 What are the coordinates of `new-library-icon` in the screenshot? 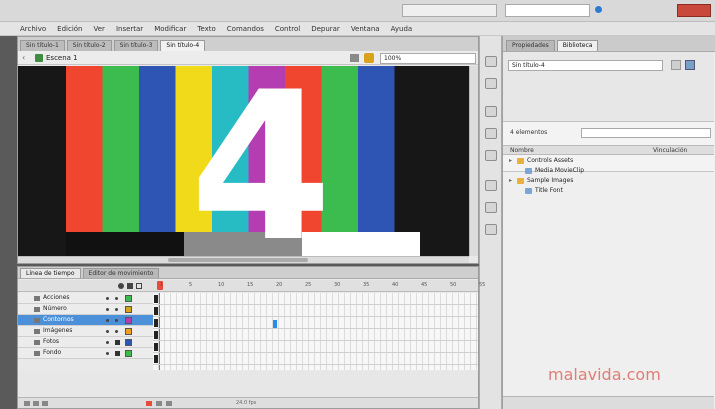 It's located at (690, 65).